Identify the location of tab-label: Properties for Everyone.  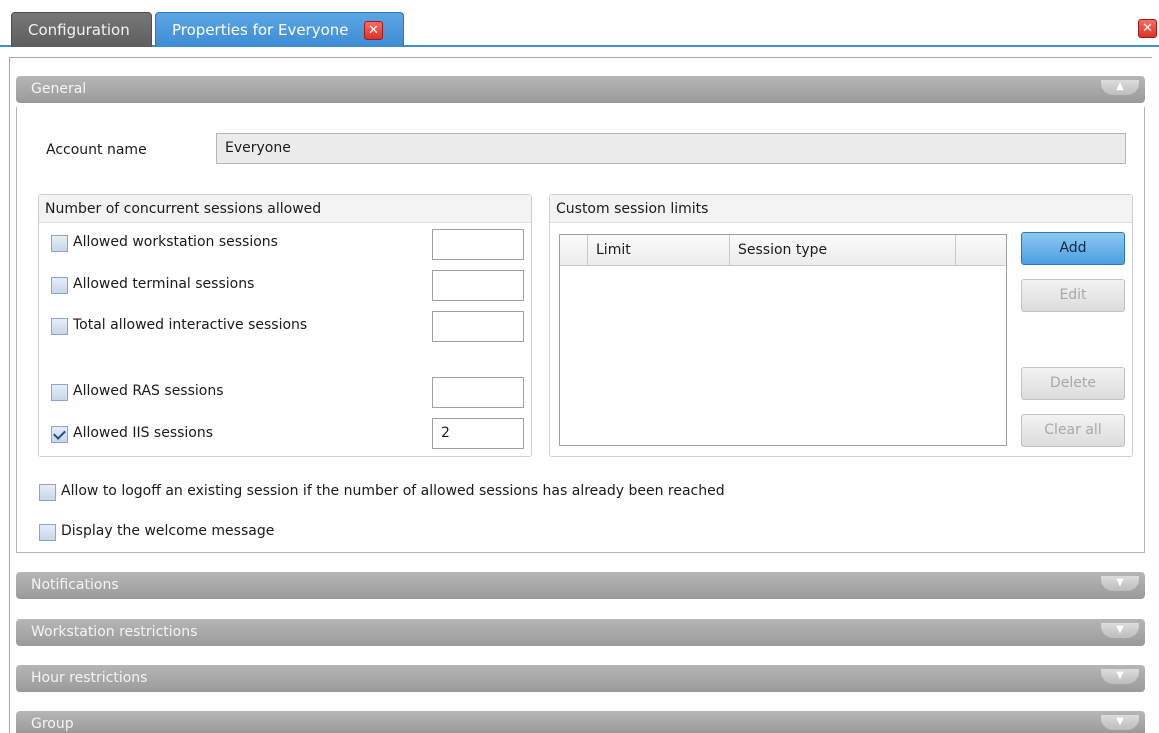
(260, 30).